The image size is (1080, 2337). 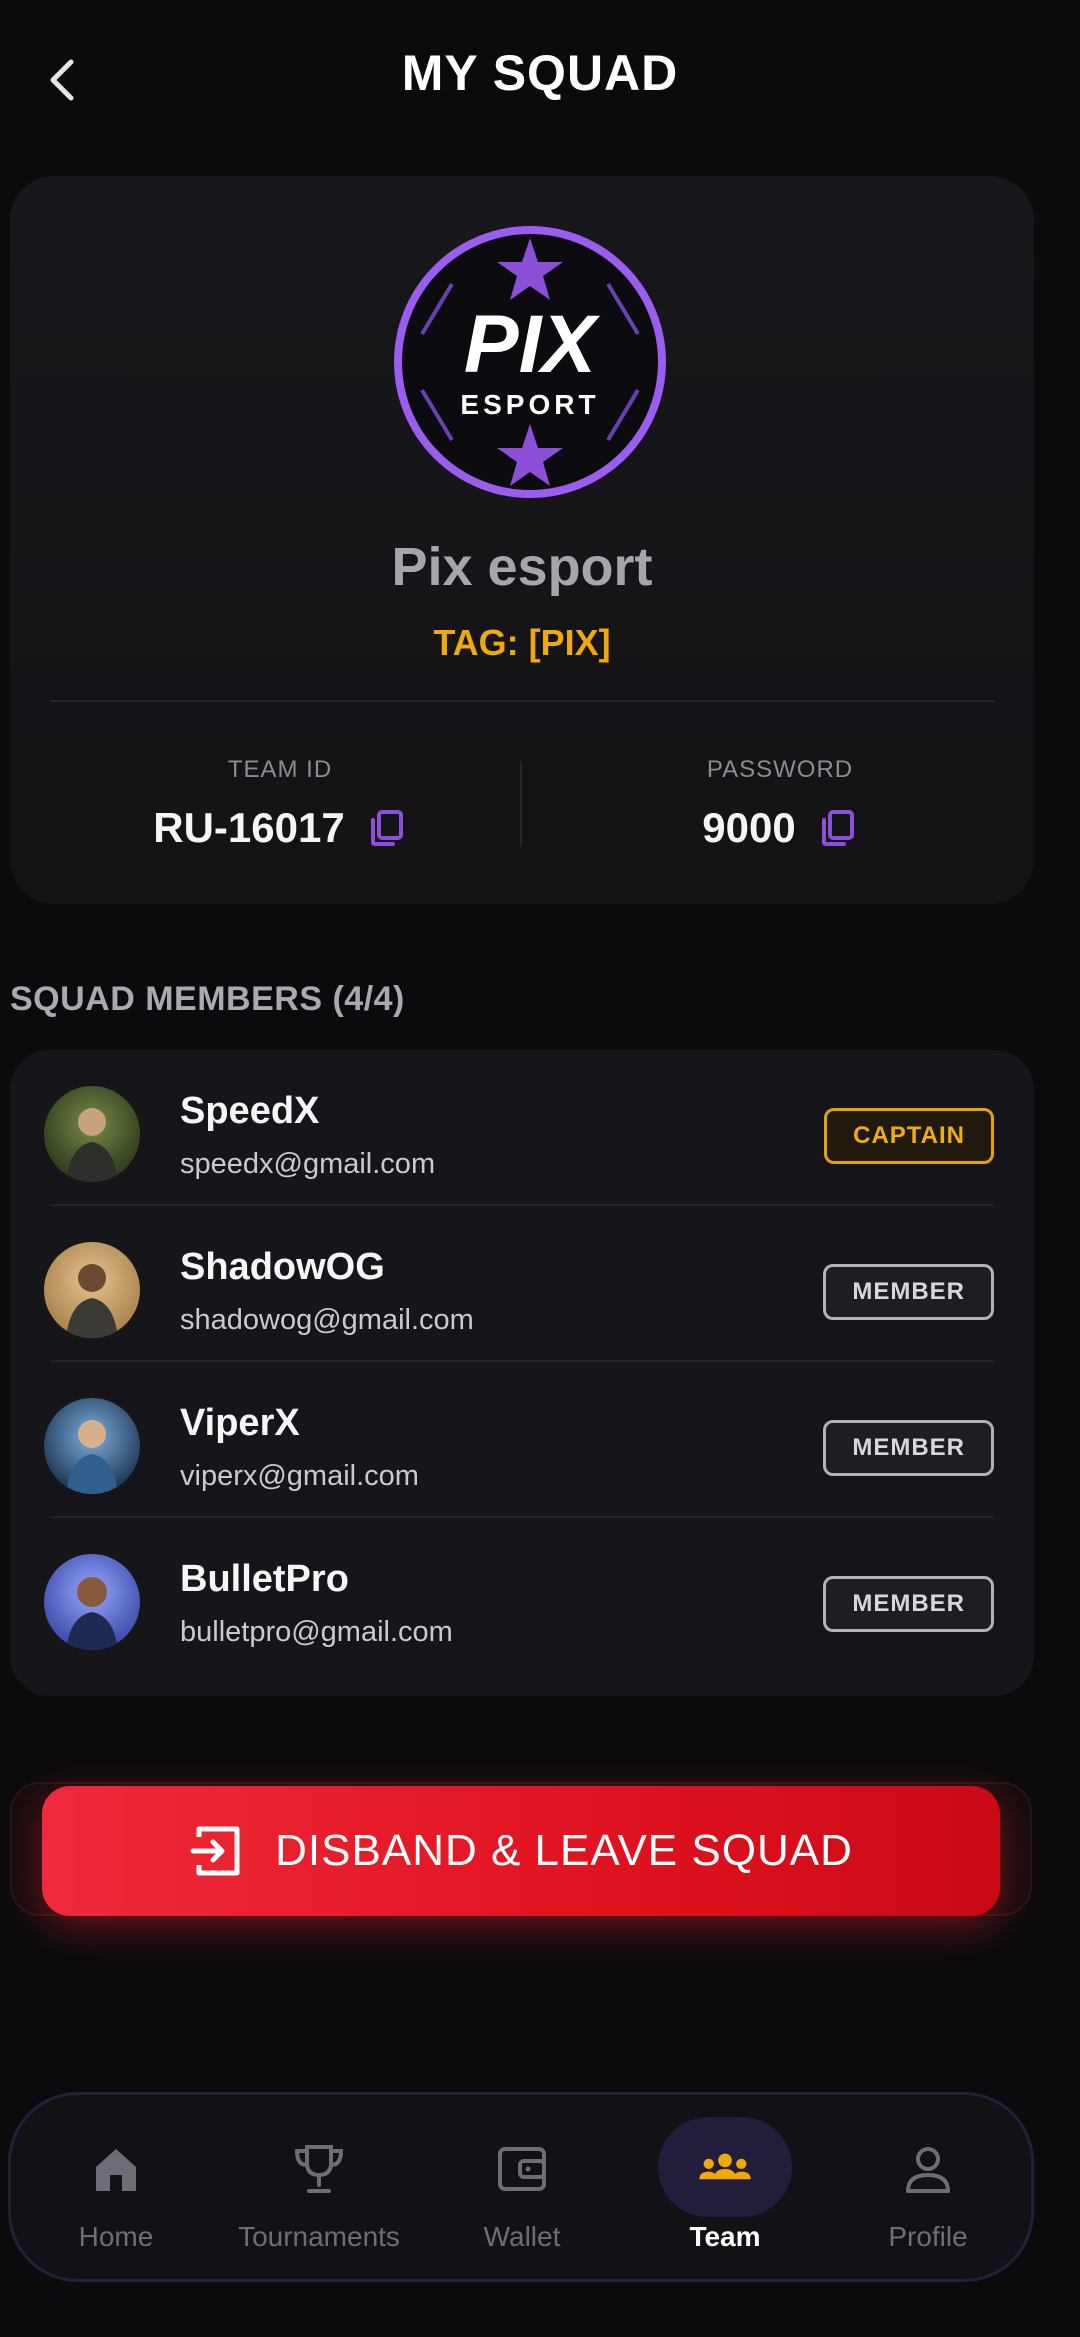 I want to click on wallet-icon, so click(x=522, y=2169).